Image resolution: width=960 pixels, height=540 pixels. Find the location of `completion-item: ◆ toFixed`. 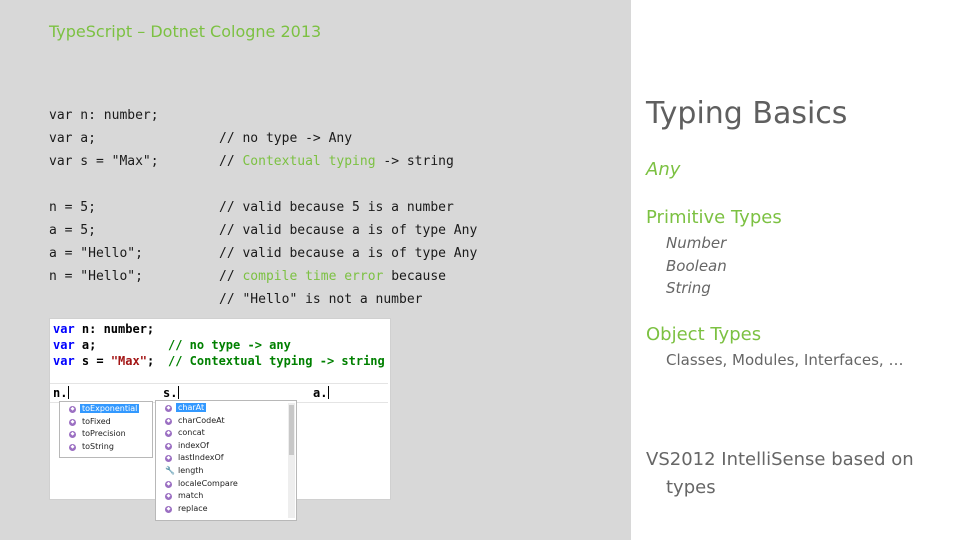

completion-item: ◆ toFixed is located at coordinates (106, 422).